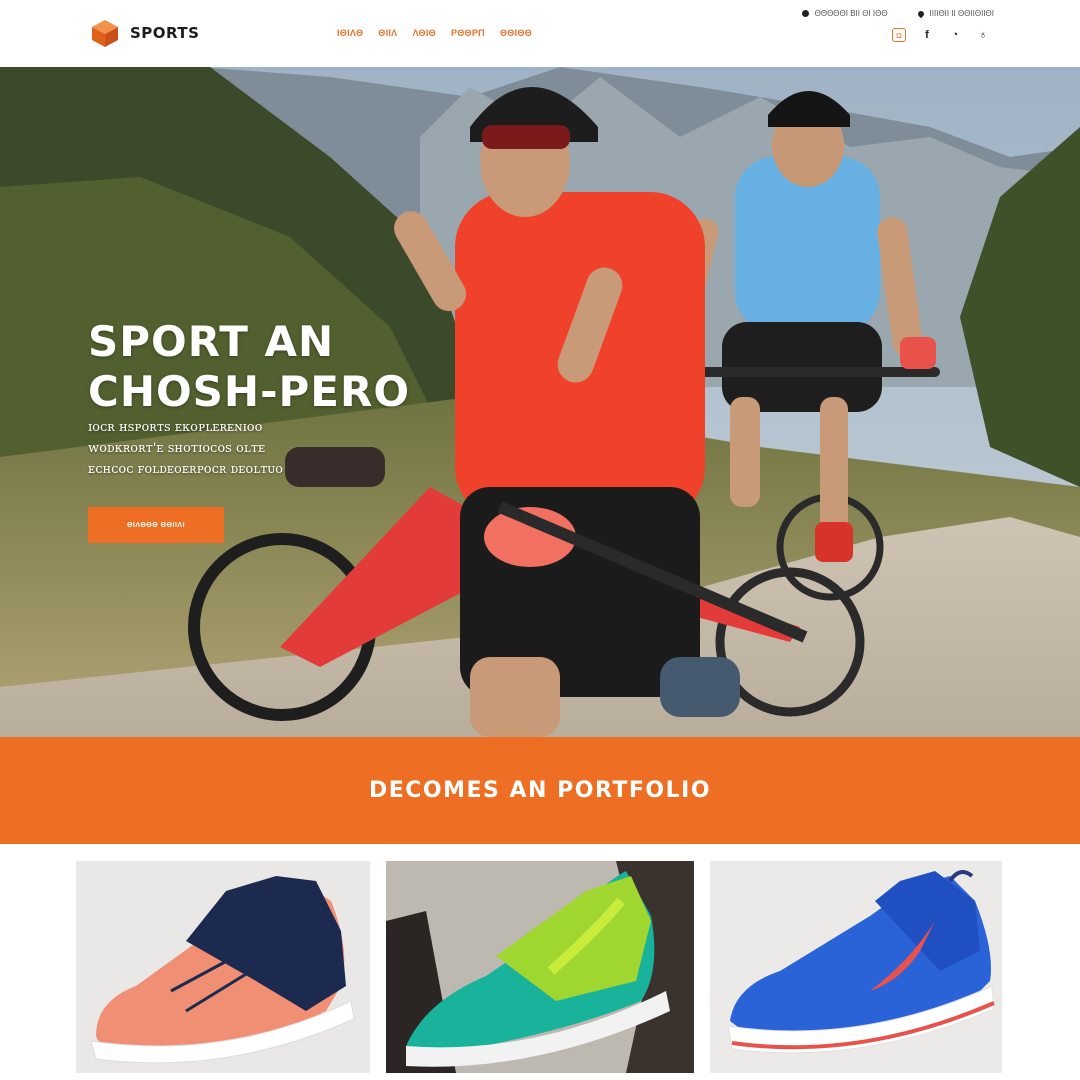 This screenshot has width=1080, height=1080. I want to click on user-icon: ♁, so click(983, 35).